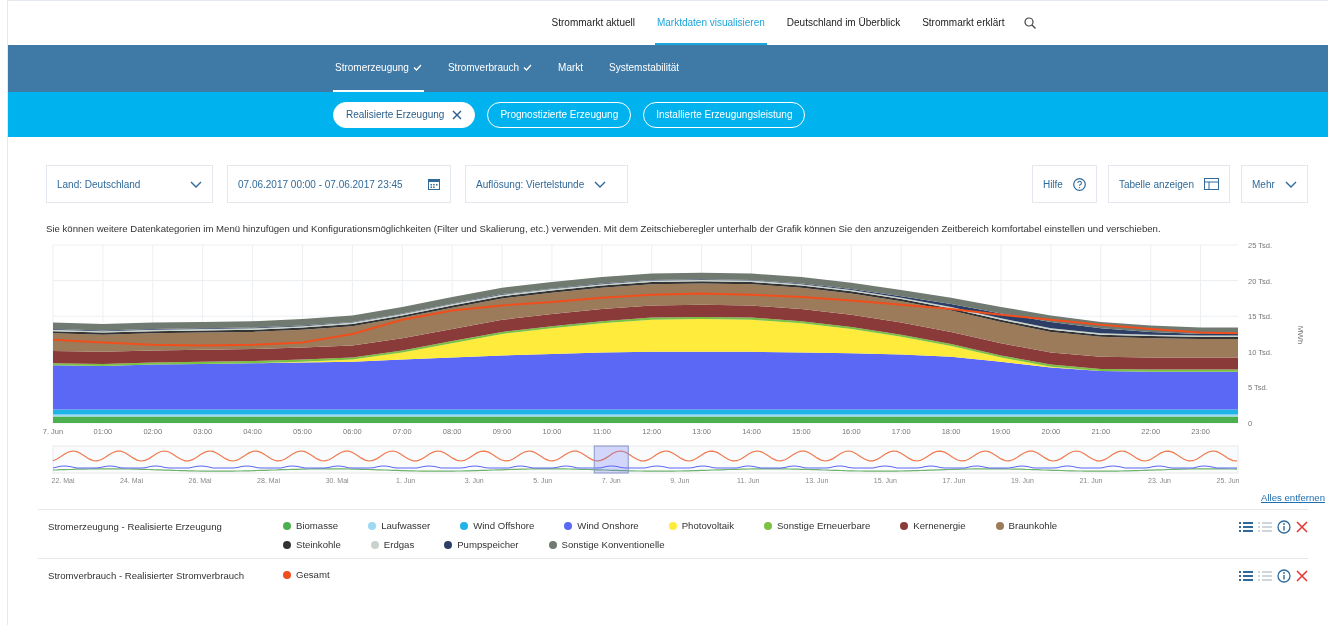  Describe the element at coordinates (1033, 525) in the screenshot. I see `legend-label: Braunkohle` at that location.